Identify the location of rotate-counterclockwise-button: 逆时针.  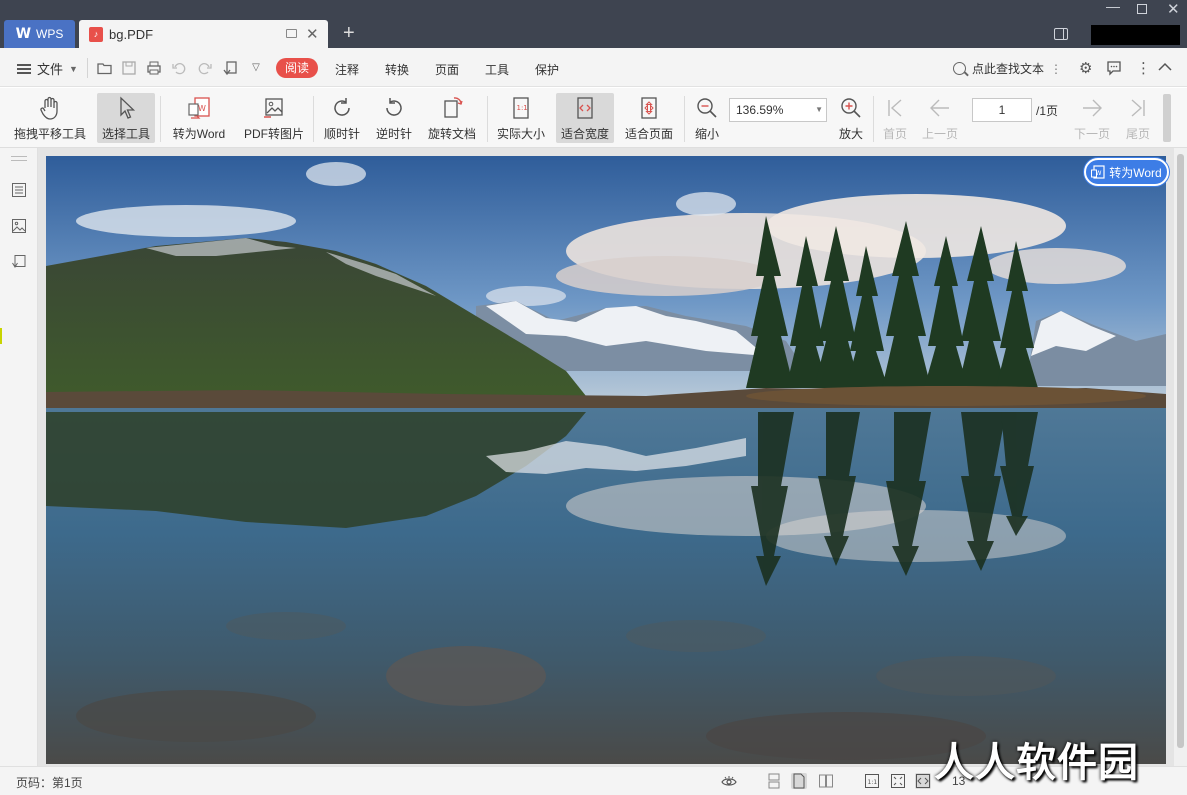
(394, 118).